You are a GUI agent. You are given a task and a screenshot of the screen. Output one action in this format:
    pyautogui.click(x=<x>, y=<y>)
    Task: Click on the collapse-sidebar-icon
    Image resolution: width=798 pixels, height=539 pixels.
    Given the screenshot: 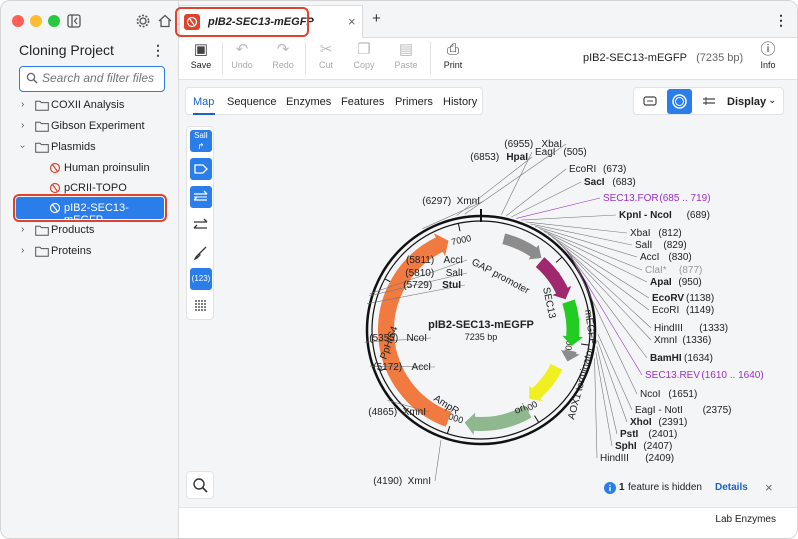 What is the action you would take?
    pyautogui.click(x=74, y=21)
    